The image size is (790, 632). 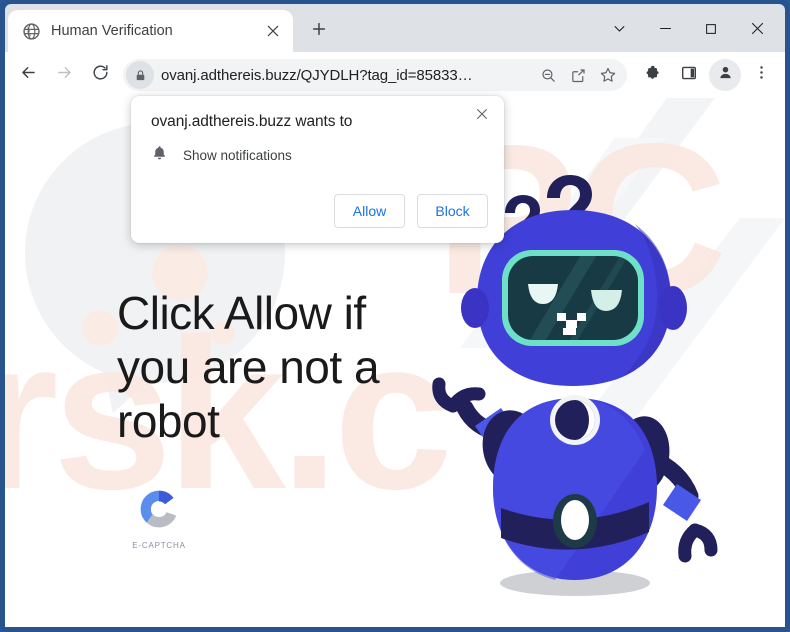 I want to click on chevron-down-icon, so click(x=619, y=31).